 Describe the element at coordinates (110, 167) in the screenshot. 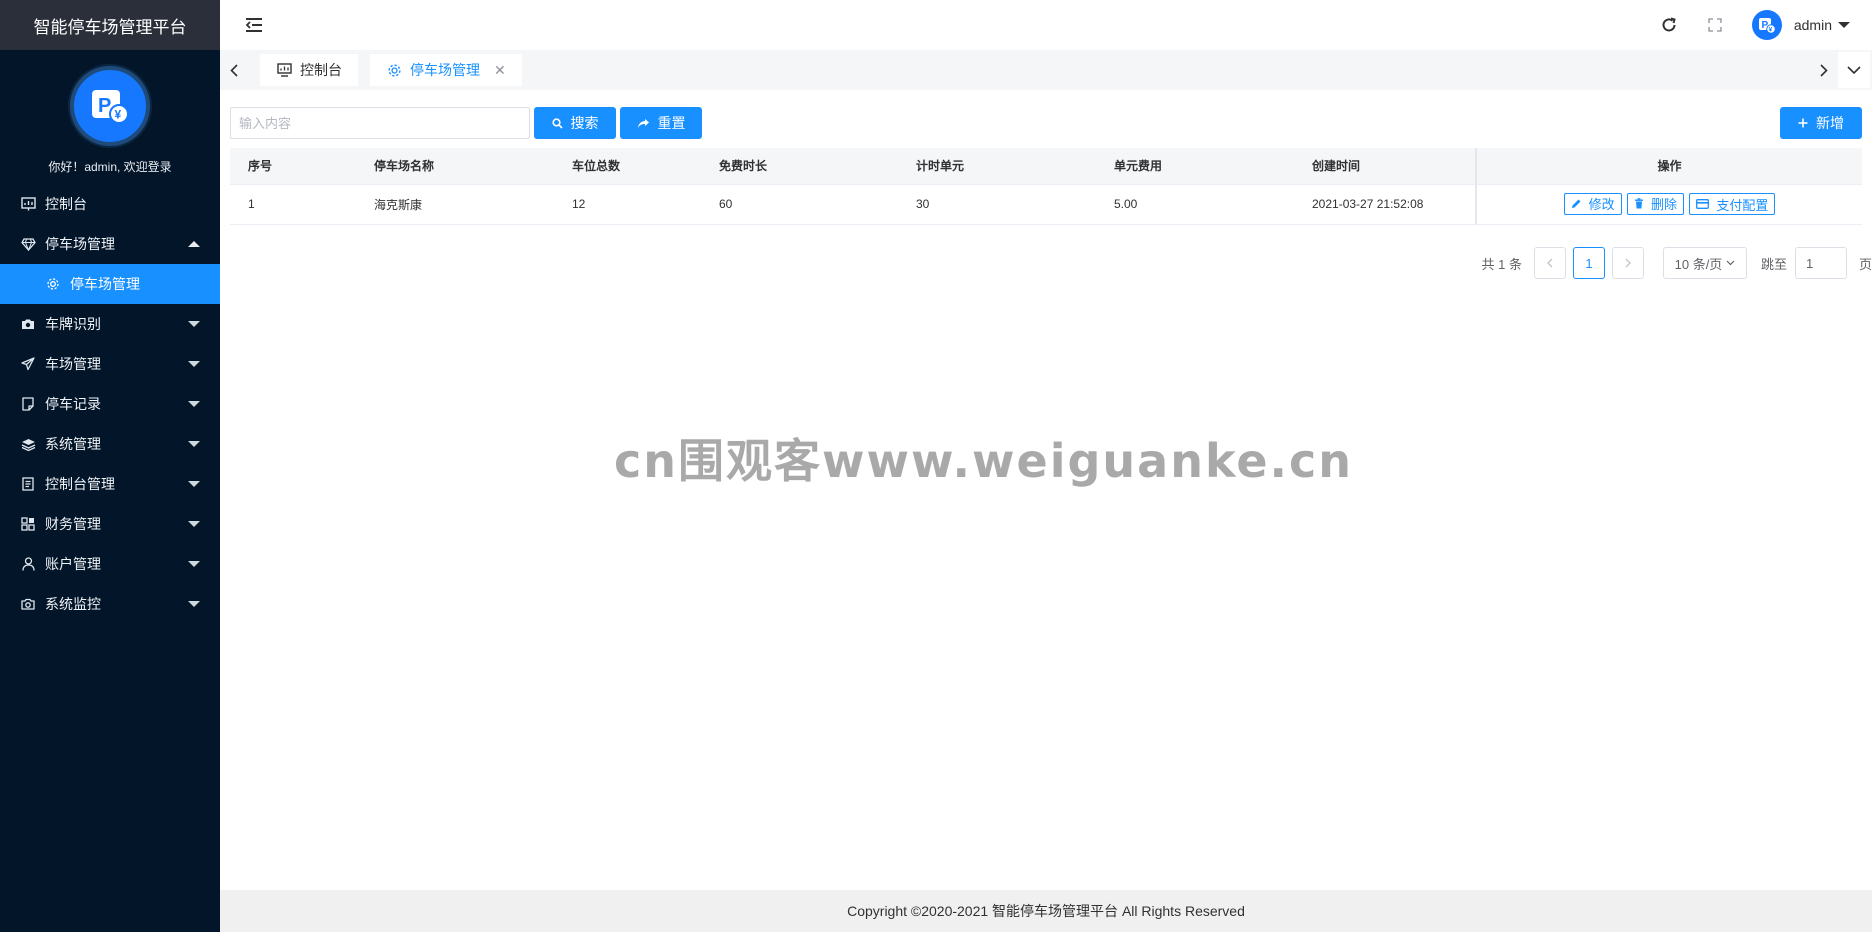

I see `welcome-text: 你好！admin, 欢迎登录` at that location.